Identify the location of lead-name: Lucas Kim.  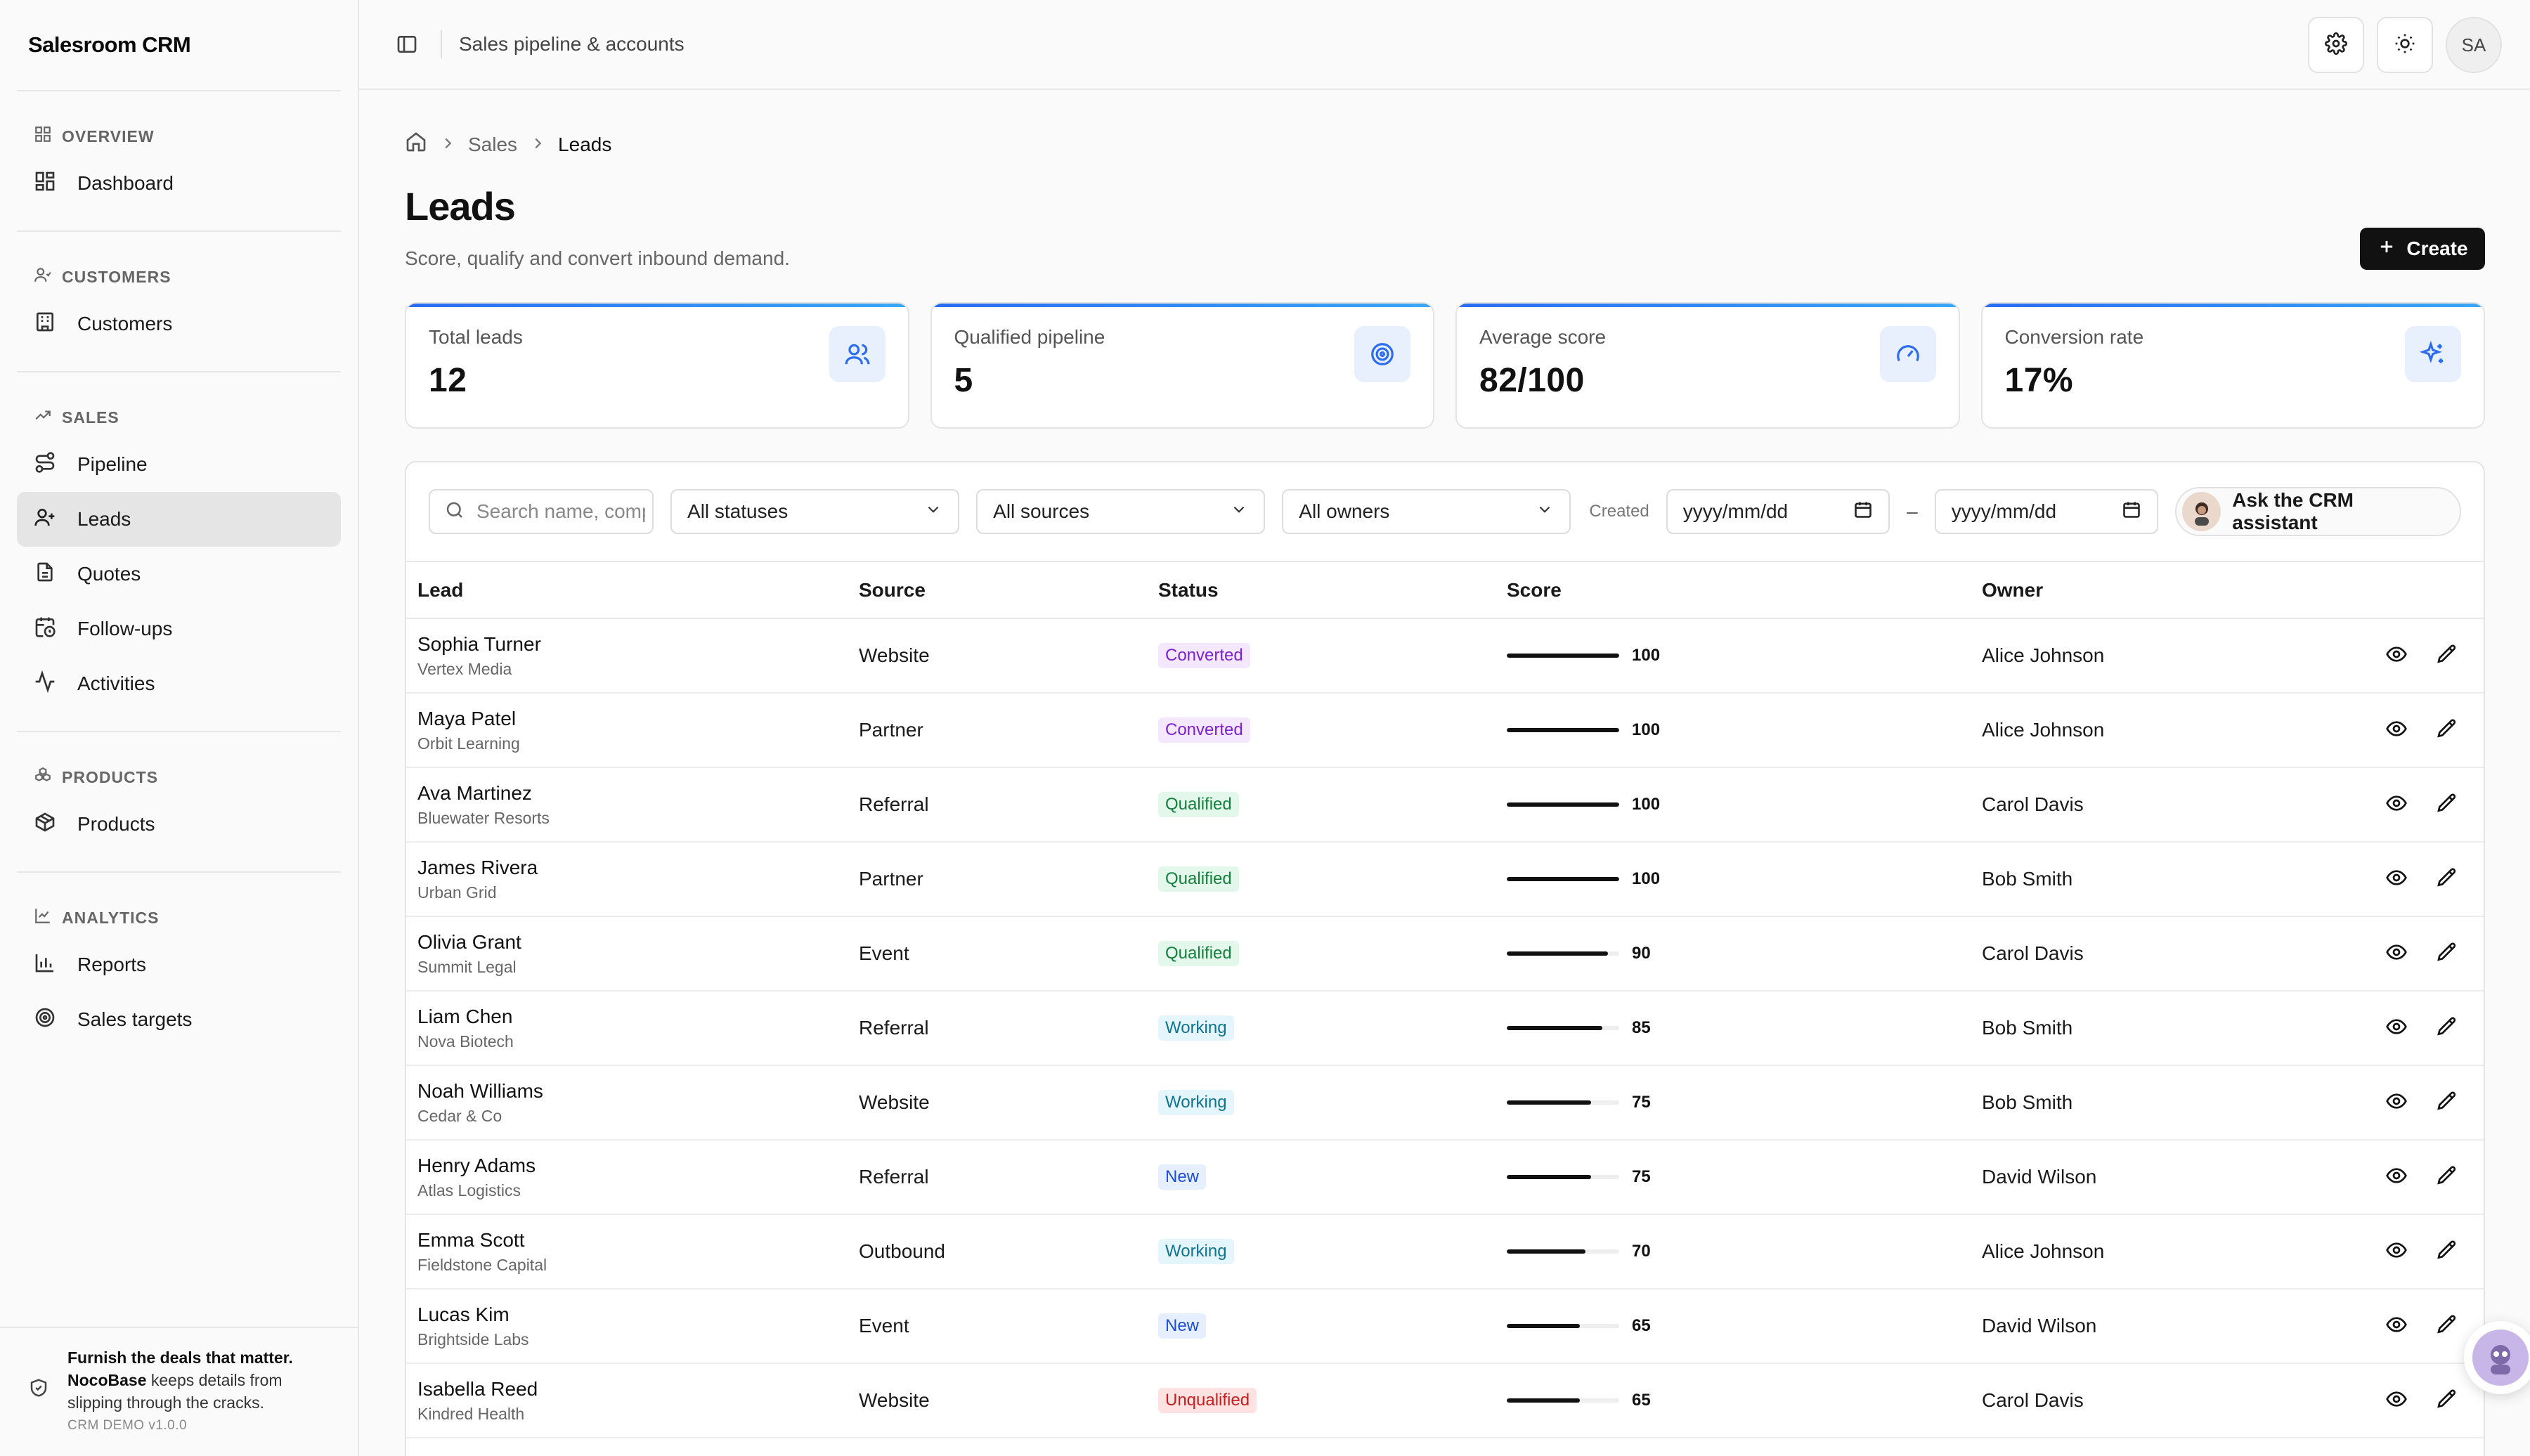
(632, 1315).